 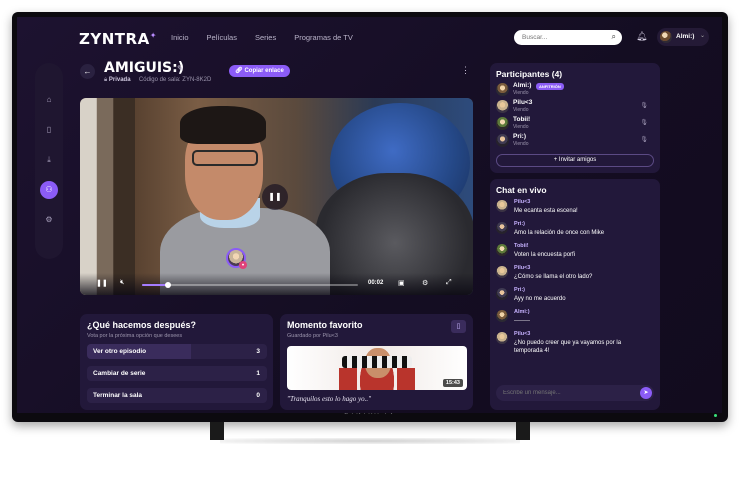 What do you see at coordinates (49, 190) in the screenshot?
I see `watch-party-icon: ⚇` at bounding box center [49, 190].